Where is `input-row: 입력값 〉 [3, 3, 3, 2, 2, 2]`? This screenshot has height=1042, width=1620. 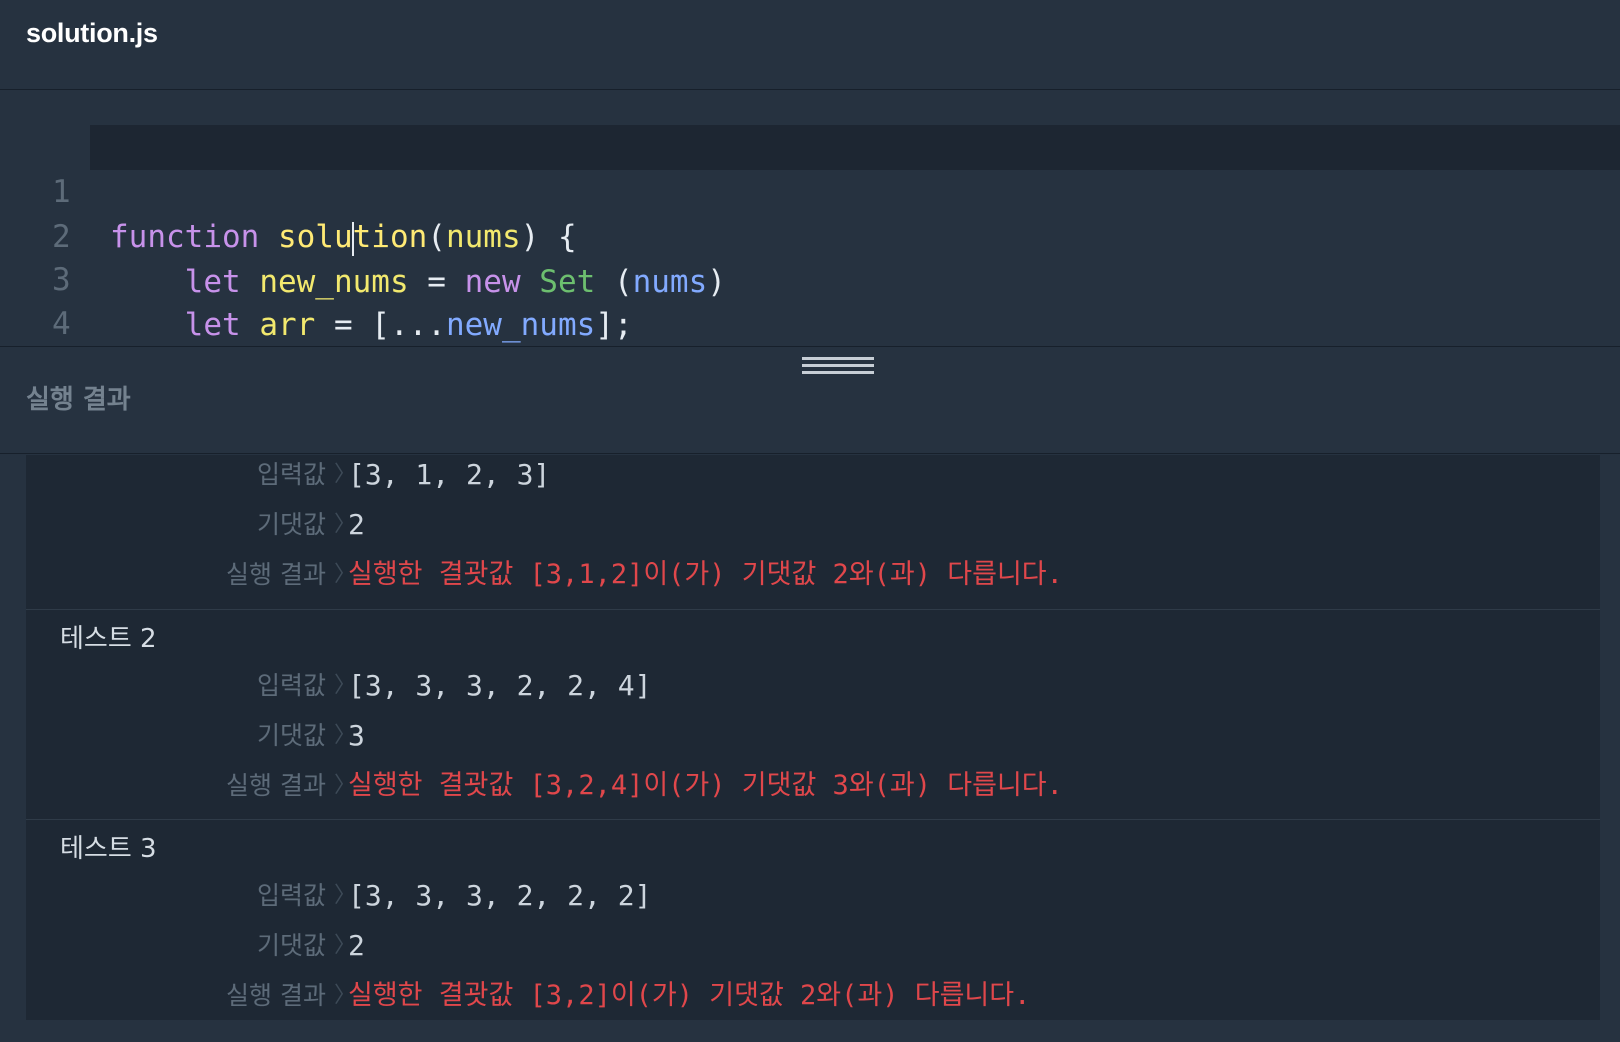 input-row: 입력값 〉 [3, 3, 3, 2, 2, 2] is located at coordinates (813, 896).